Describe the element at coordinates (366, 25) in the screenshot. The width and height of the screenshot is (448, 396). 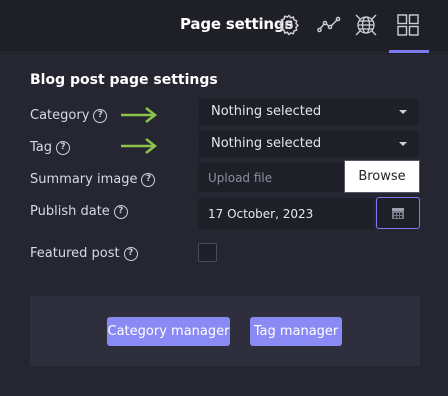
I see `globe-icon` at that location.